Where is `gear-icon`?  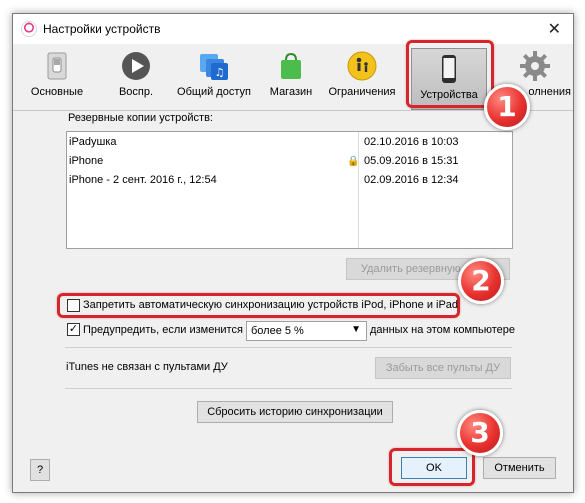
gear-icon is located at coordinates (535, 66).